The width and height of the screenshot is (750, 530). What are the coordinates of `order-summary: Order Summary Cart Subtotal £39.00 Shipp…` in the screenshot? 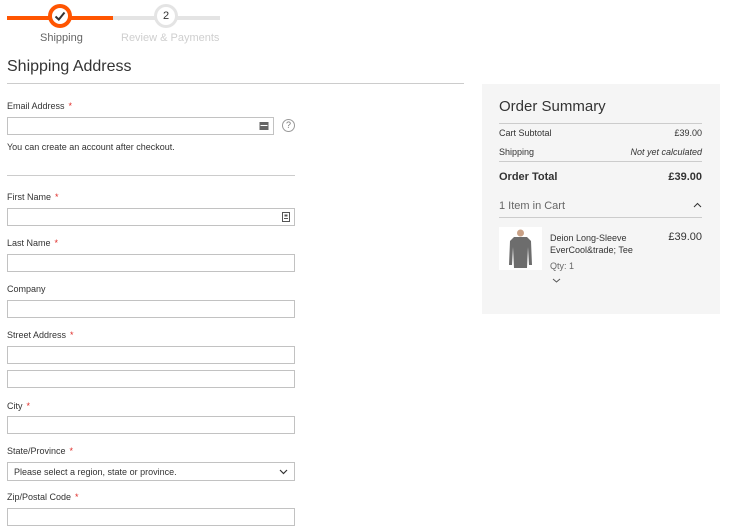 It's located at (601, 199).